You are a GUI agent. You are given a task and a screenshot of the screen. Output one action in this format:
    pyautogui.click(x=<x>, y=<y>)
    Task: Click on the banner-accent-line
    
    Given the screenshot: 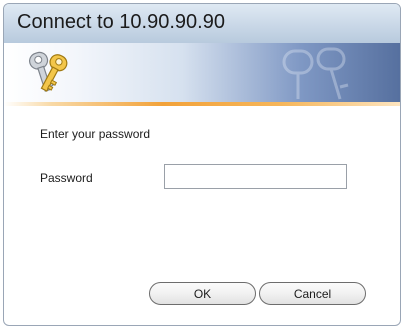 What is the action you would take?
    pyautogui.click(x=202, y=104)
    